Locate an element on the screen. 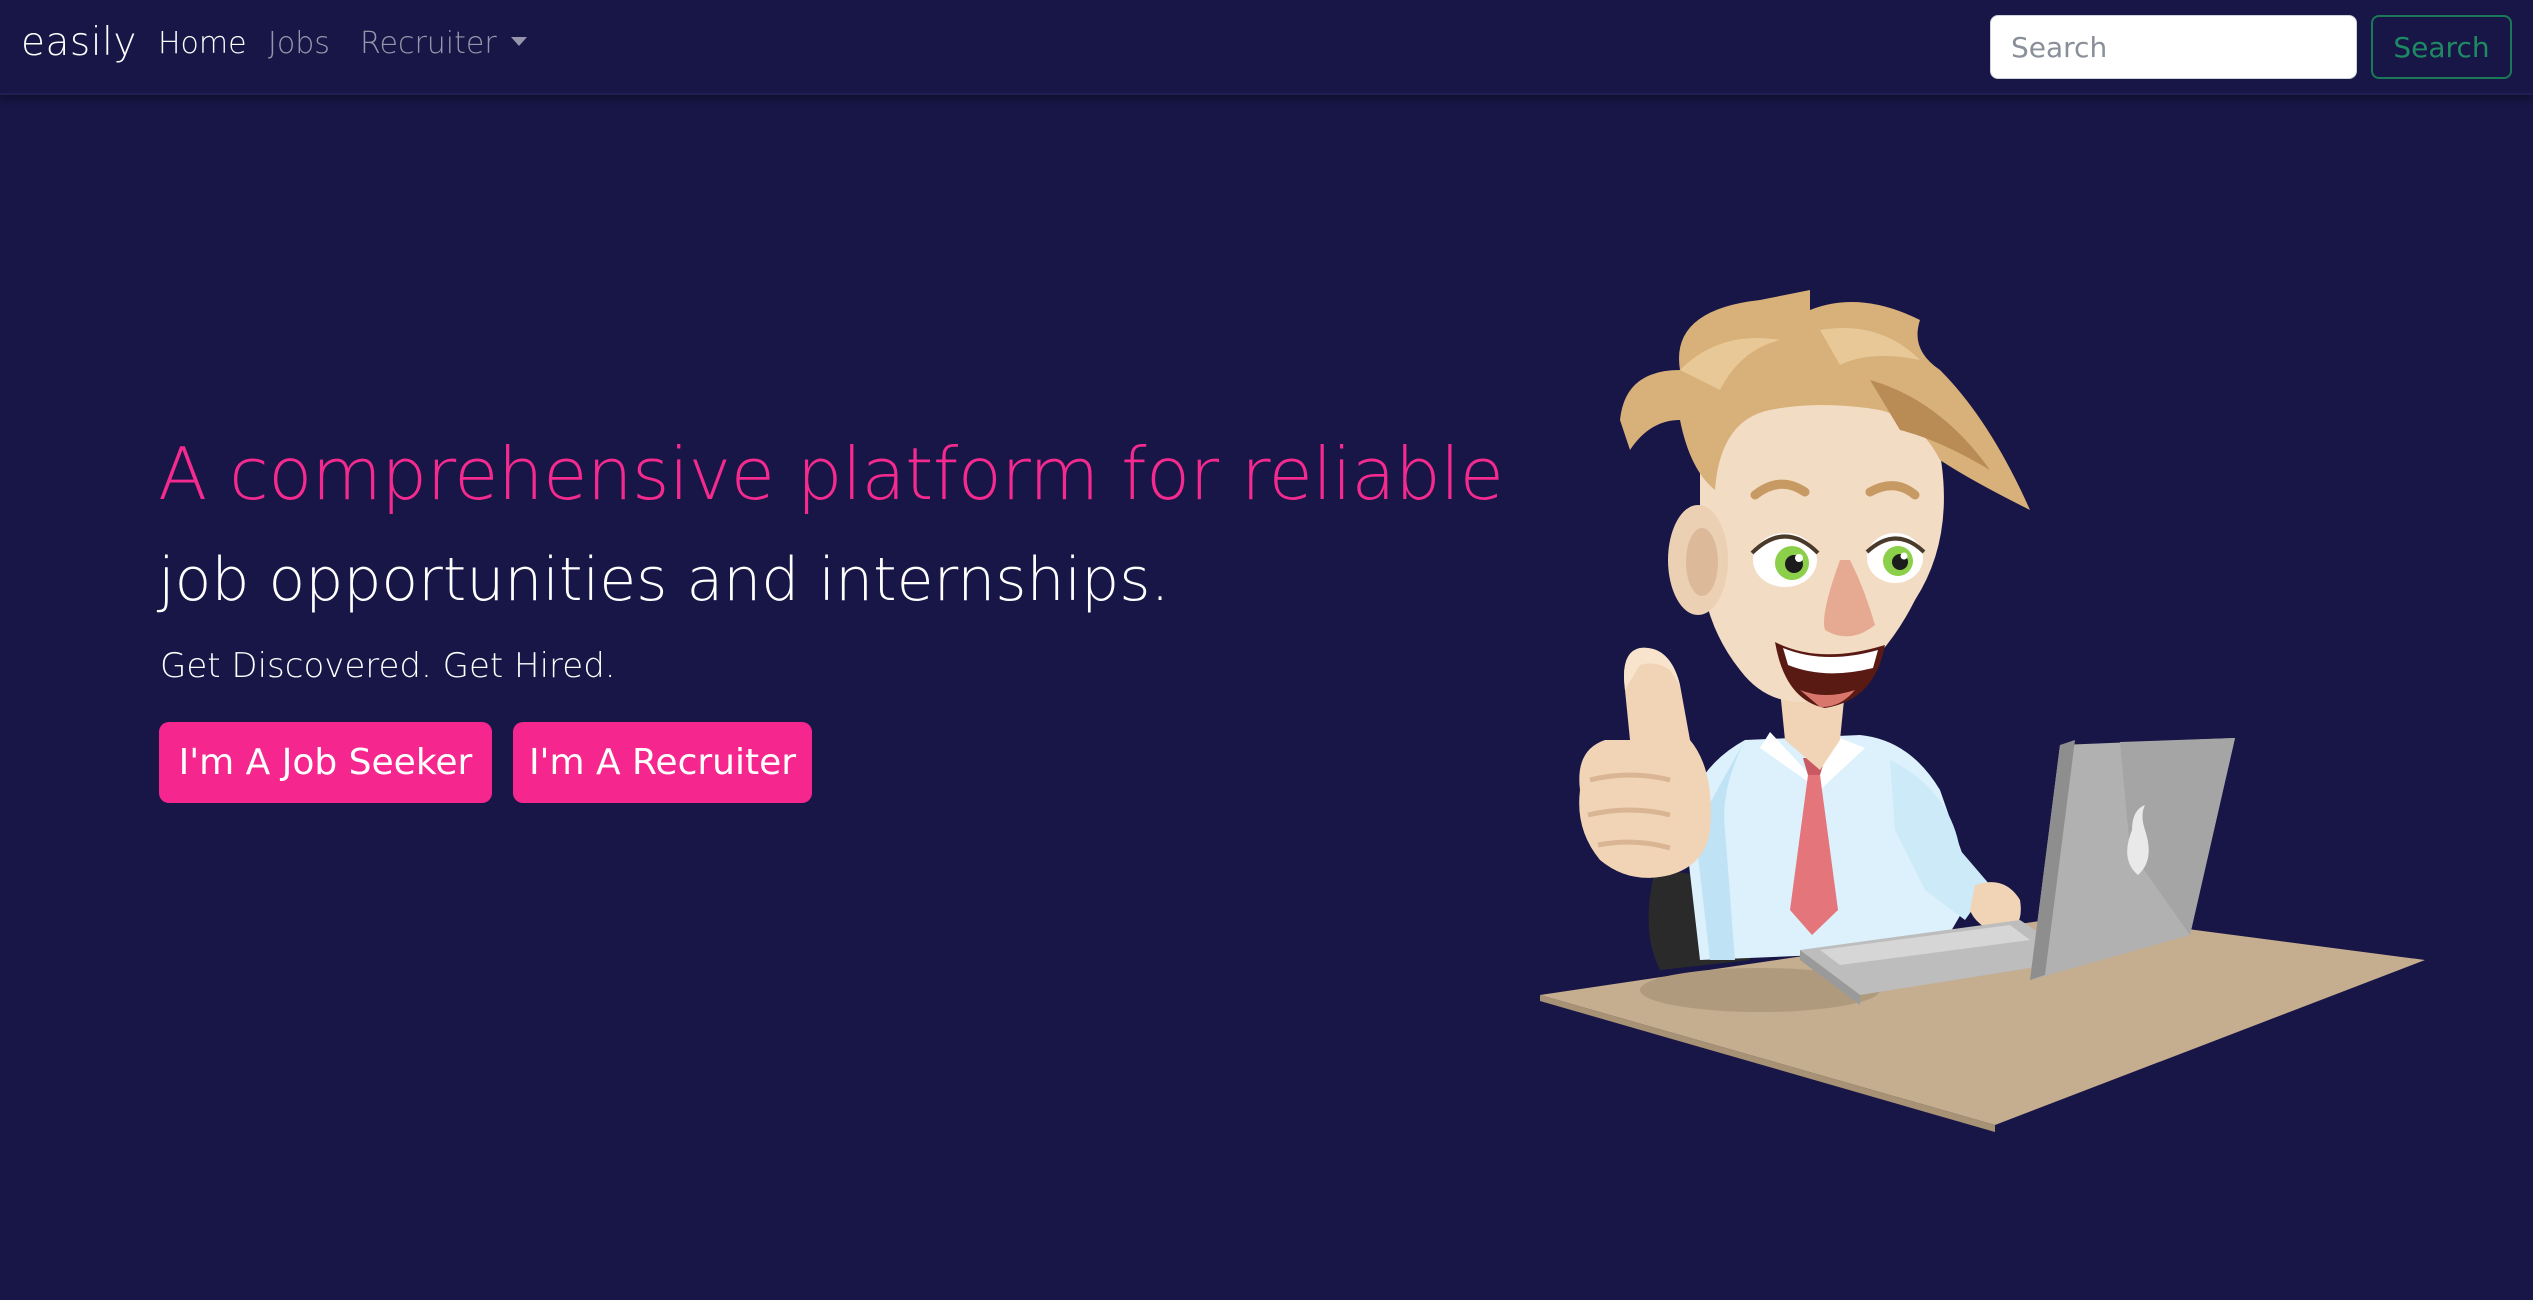  nav-link-home: Home is located at coordinates (202, 43).